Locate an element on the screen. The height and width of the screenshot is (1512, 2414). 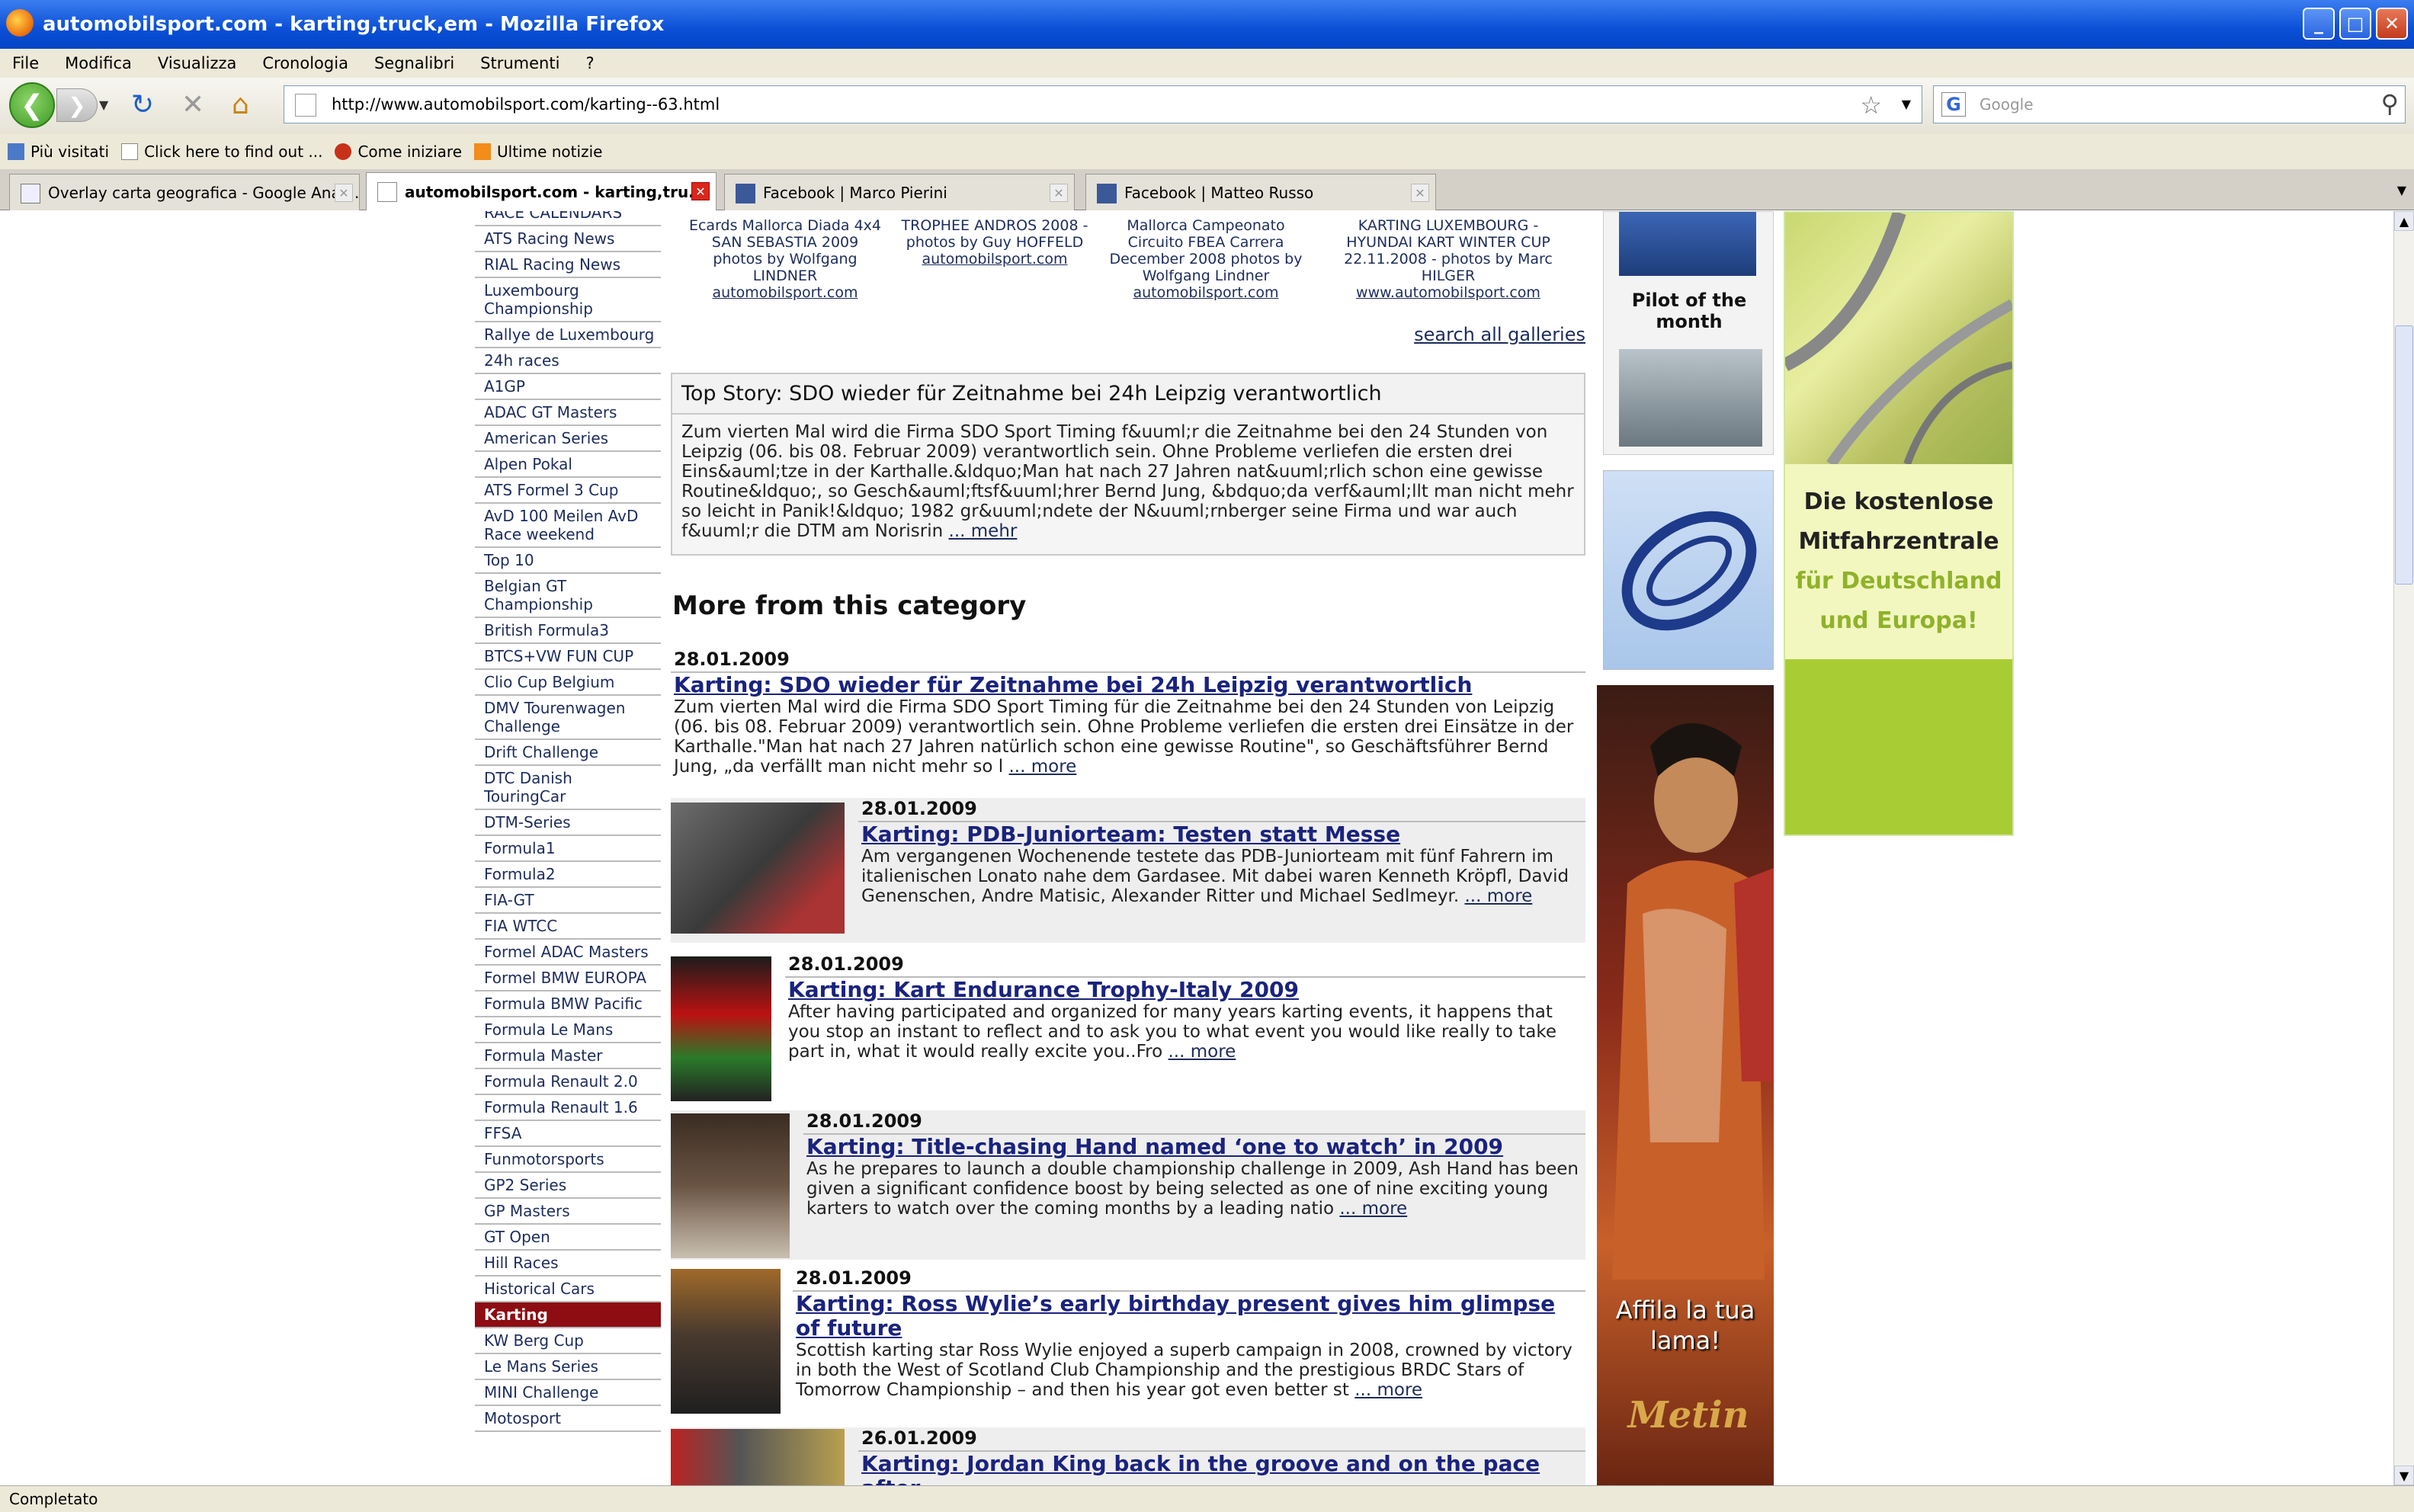
sidebar-item: Formula2 is located at coordinates (568, 875).